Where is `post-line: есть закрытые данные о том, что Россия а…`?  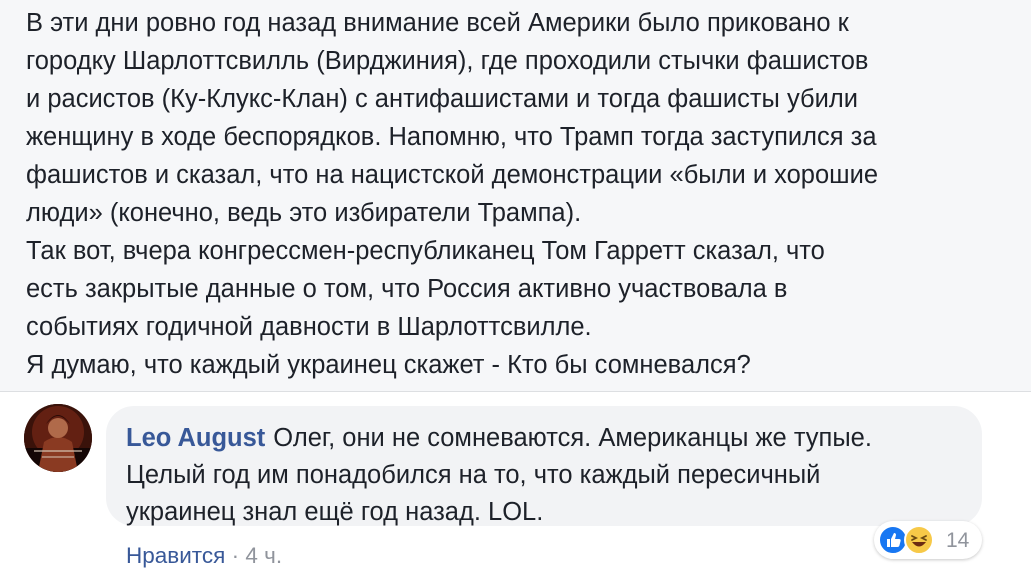 post-line: есть закрытые данные о том, что Россия а… is located at coordinates (407, 289).